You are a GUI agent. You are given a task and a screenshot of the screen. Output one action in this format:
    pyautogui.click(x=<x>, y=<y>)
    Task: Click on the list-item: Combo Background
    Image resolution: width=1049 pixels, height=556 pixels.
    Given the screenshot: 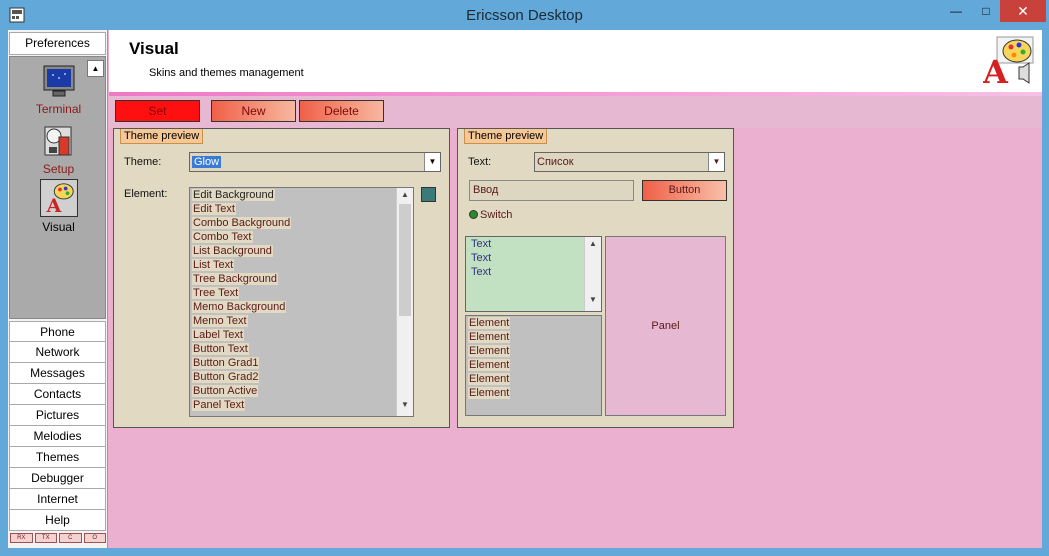 What is the action you would take?
    pyautogui.click(x=301, y=223)
    